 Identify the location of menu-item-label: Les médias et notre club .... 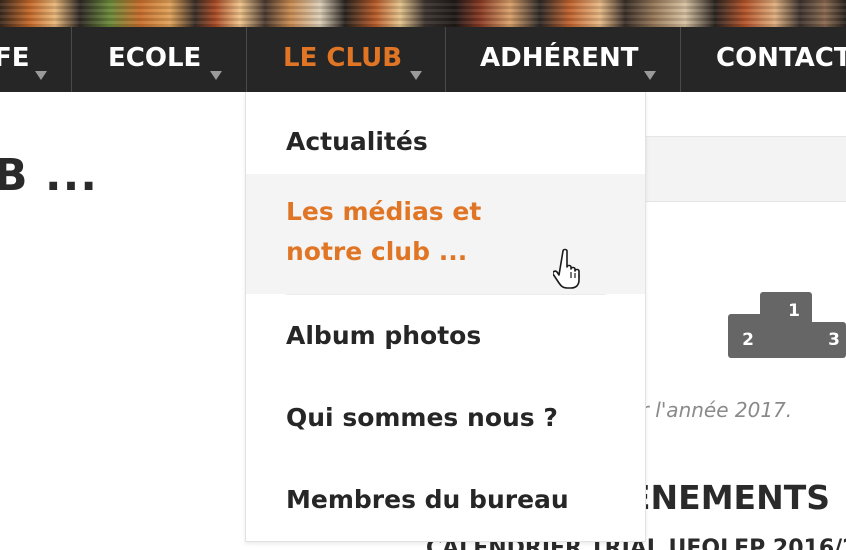
(384, 231).